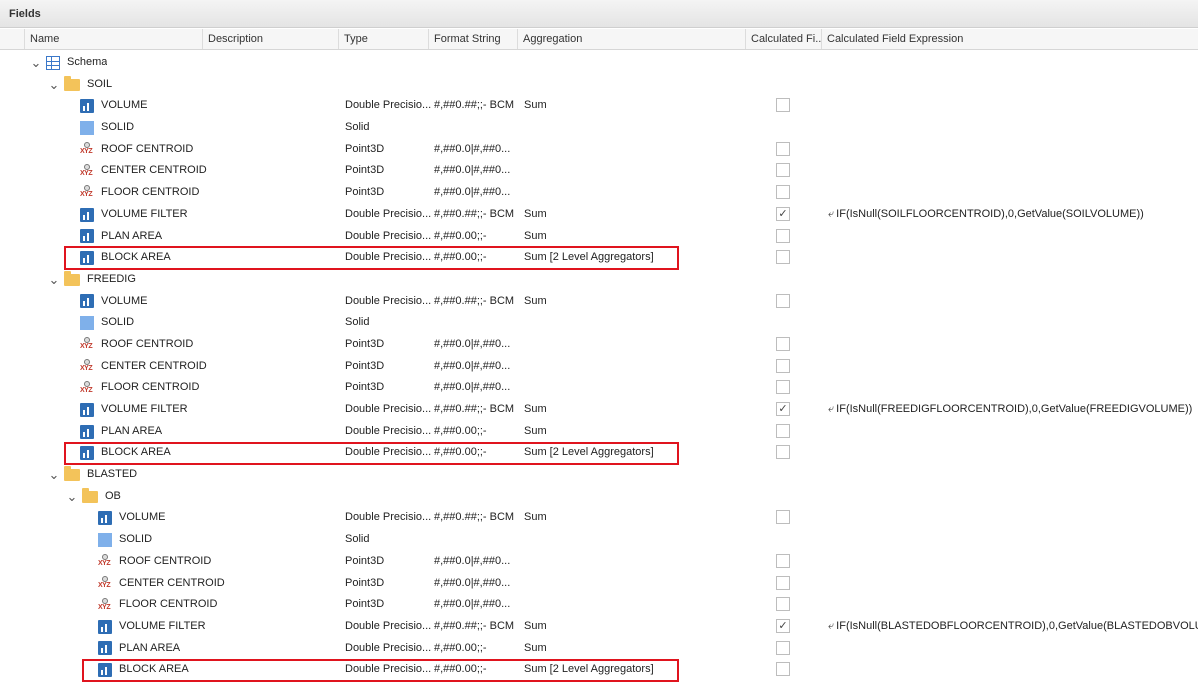 This screenshot has height=685, width=1198. What do you see at coordinates (270, 39) in the screenshot?
I see `column-header-description: Description` at bounding box center [270, 39].